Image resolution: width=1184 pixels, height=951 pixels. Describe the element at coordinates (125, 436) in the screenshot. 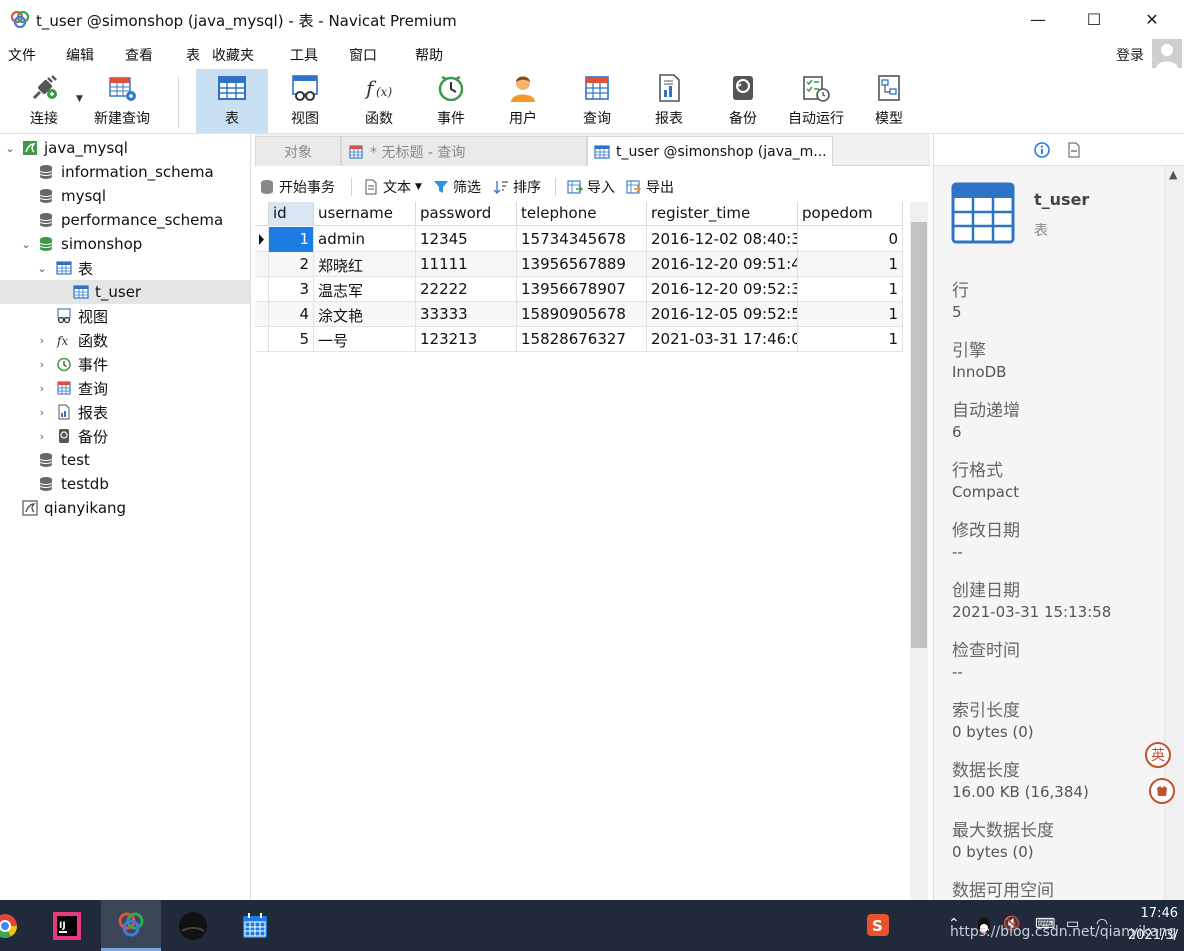

I see `tree-folder-backups: › 备份` at that location.